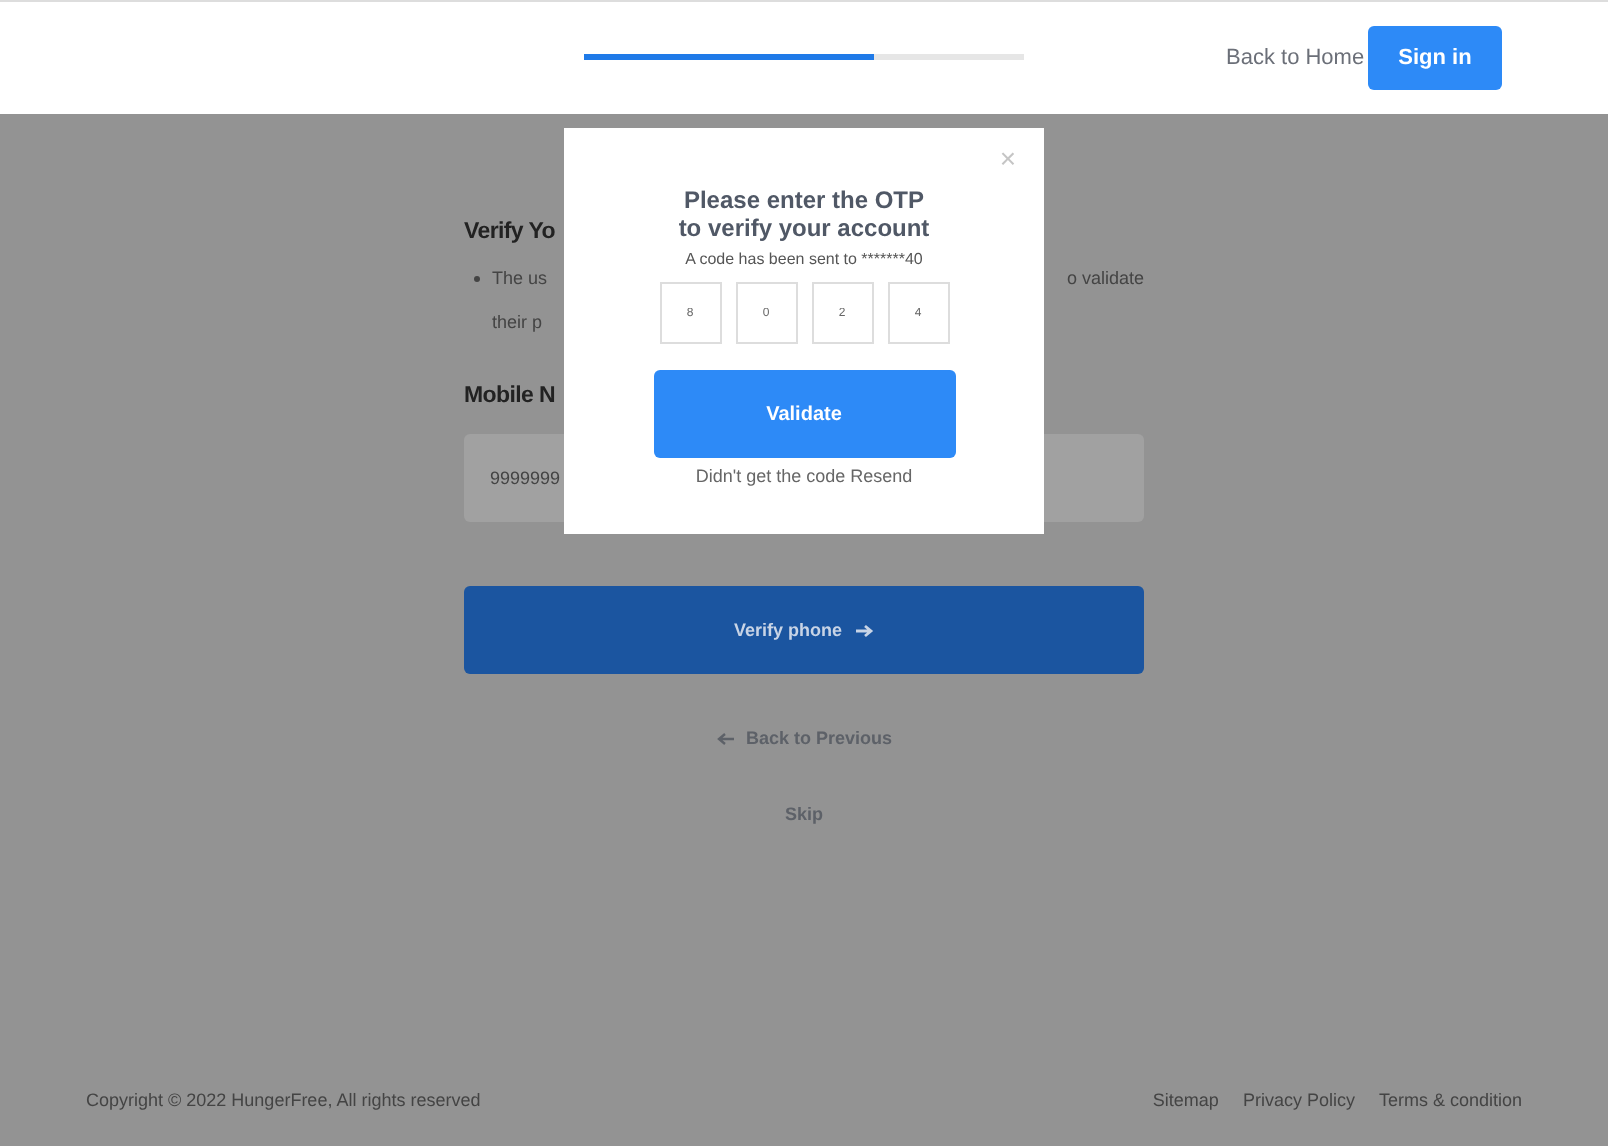  What do you see at coordinates (804, 630) in the screenshot?
I see `verify-phone-button: Verify phone` at bounding box center [804, 630].